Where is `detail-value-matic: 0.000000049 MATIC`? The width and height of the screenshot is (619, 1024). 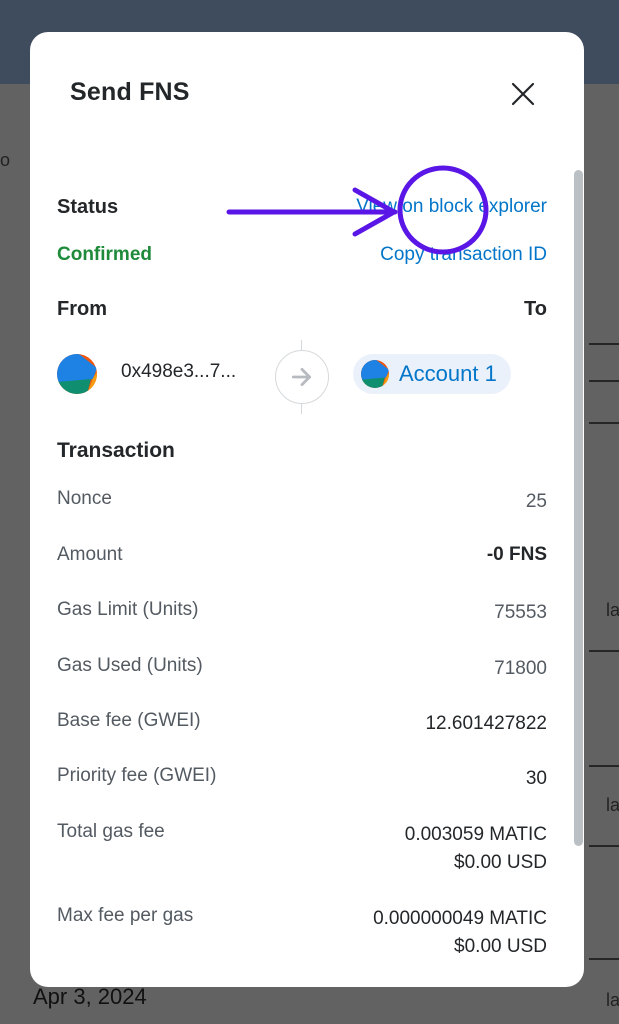 detail-value-matic: 0.000000049 MATIC is located at coordinates (460, 918).